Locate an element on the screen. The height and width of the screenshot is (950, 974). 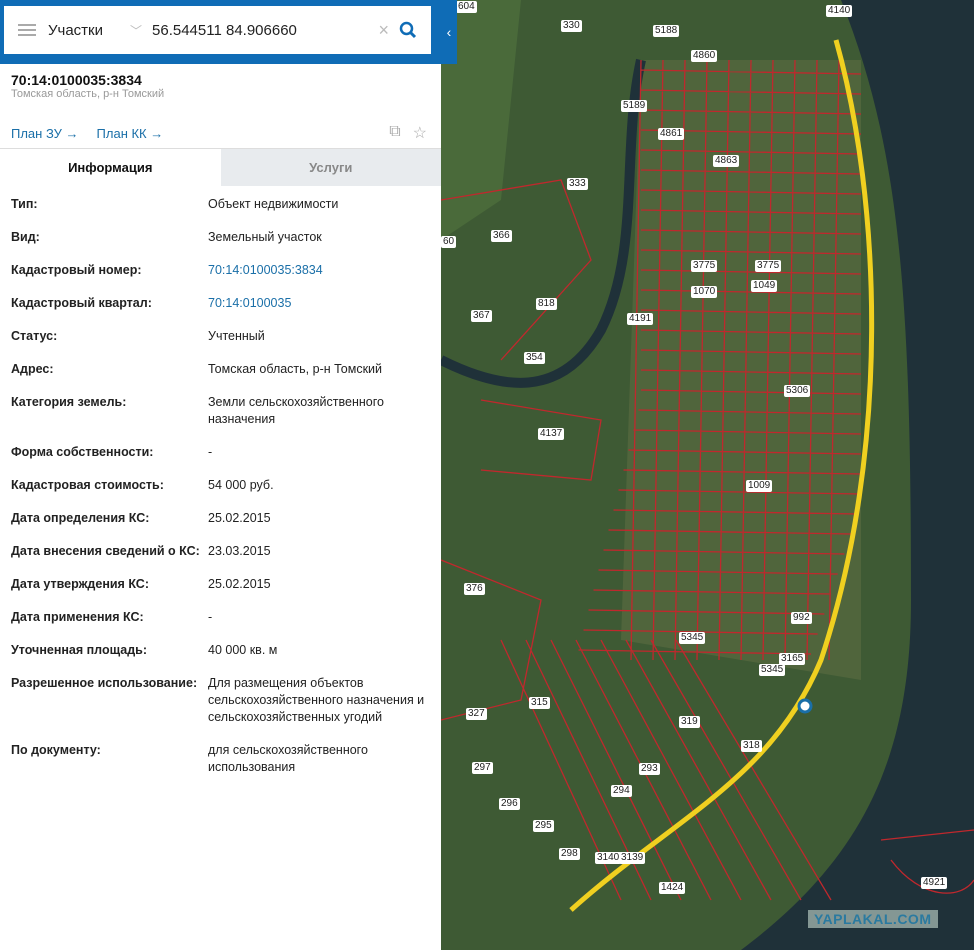
info-row: Дата применения КС: - is located at coordinates (220, 625).